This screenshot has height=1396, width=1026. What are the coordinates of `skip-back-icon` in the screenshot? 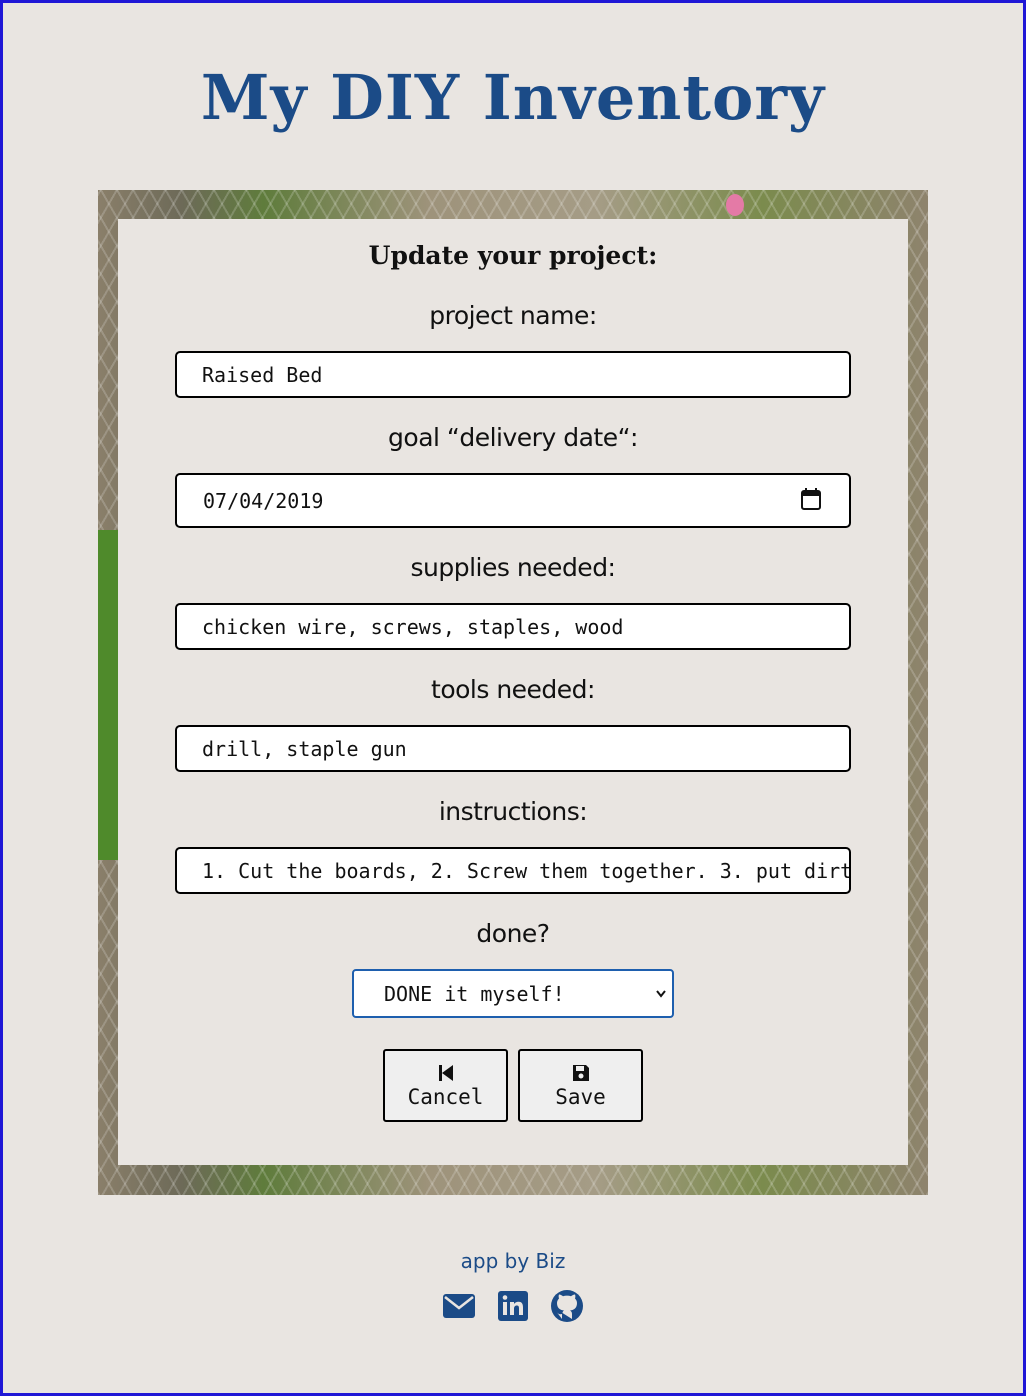 It's located at (445, 1072).